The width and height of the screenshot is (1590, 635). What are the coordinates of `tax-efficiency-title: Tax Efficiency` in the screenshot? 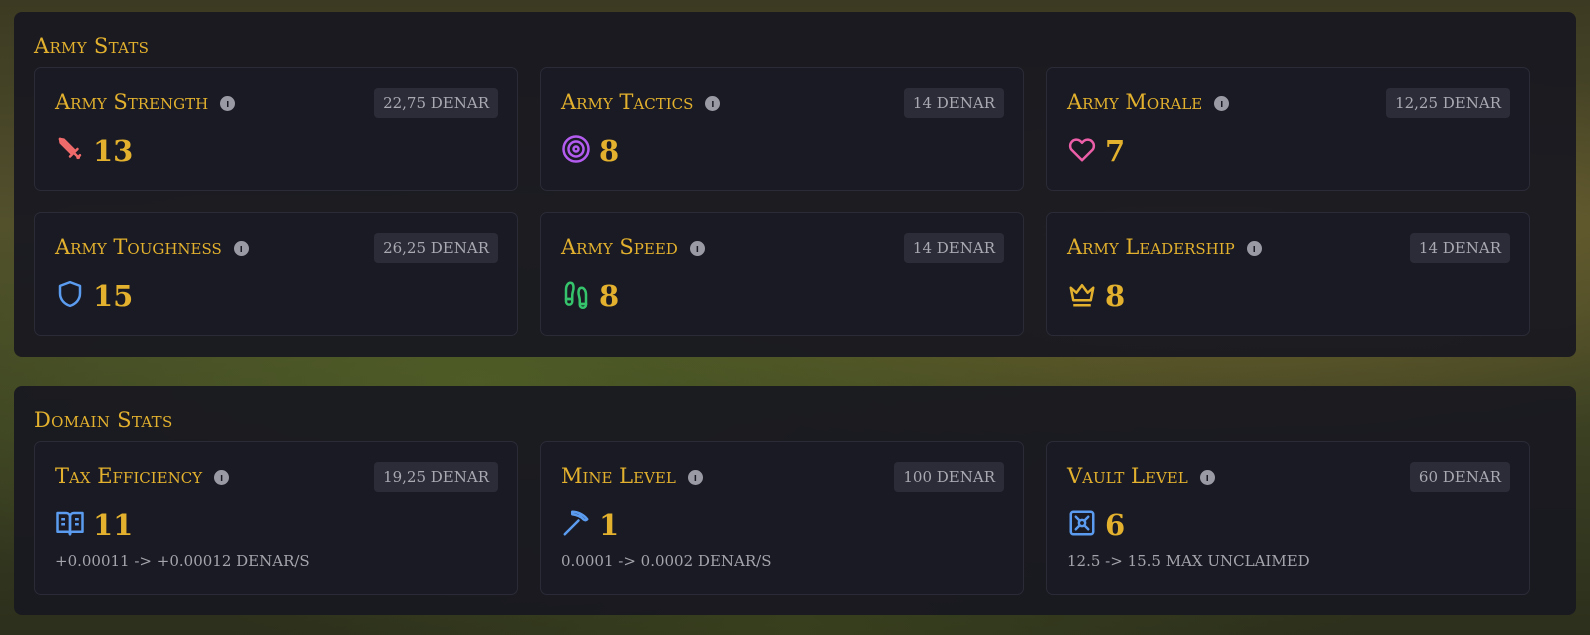 It's located at (129, 476).